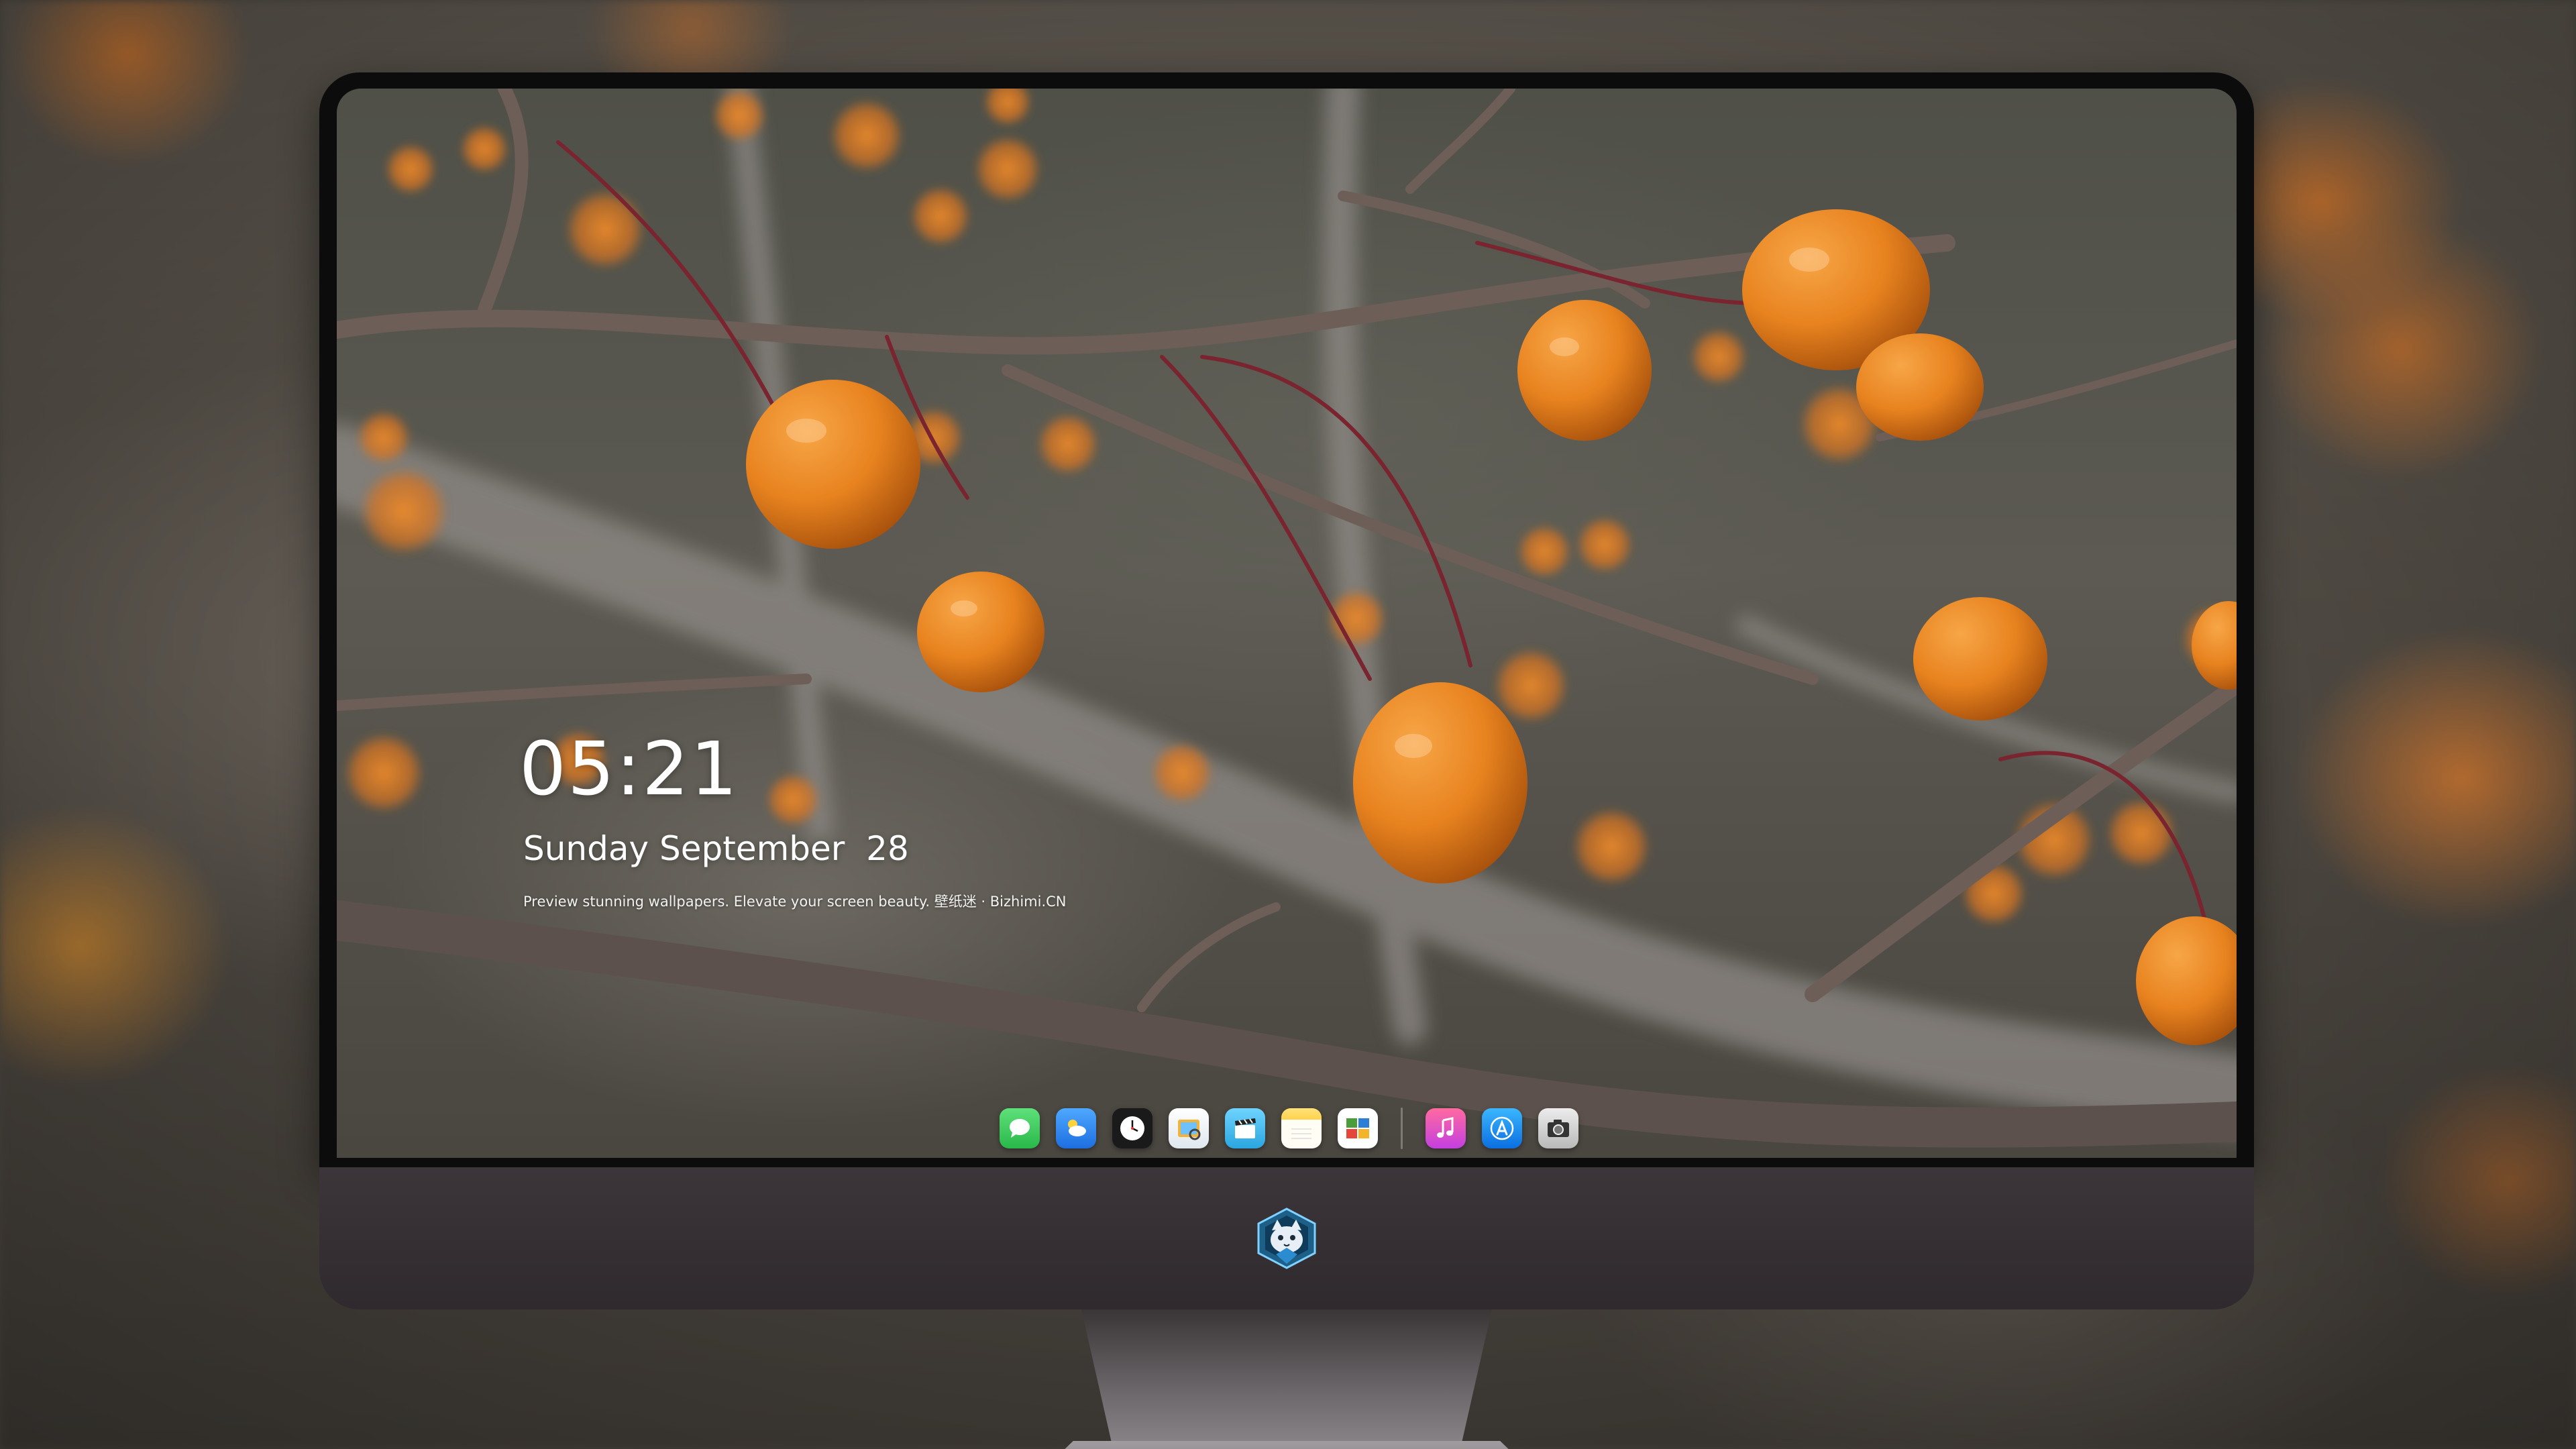  I want to click on clips-icon, so click(1245, 1128).